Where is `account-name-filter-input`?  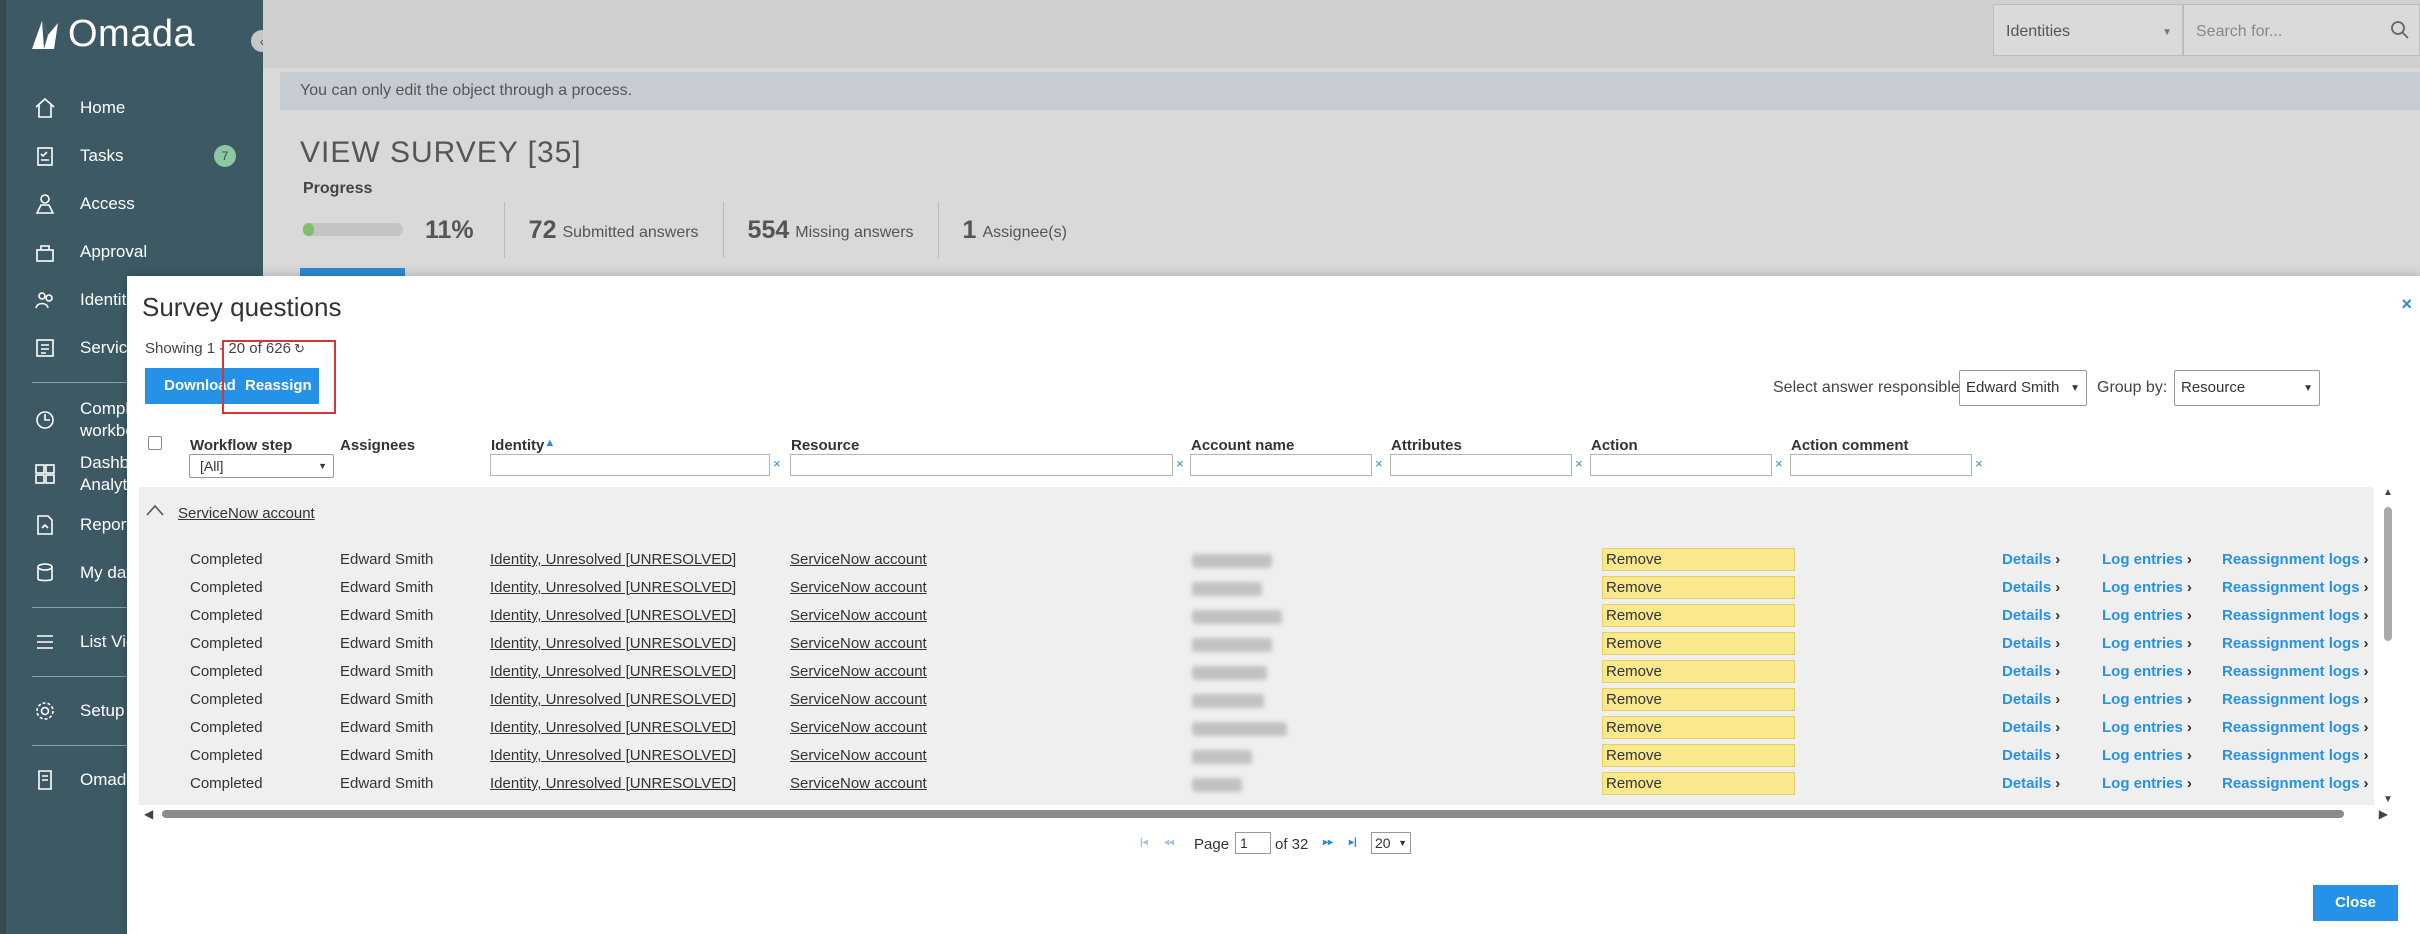 account-name-filter-input is located at coordinates (1281, 465).